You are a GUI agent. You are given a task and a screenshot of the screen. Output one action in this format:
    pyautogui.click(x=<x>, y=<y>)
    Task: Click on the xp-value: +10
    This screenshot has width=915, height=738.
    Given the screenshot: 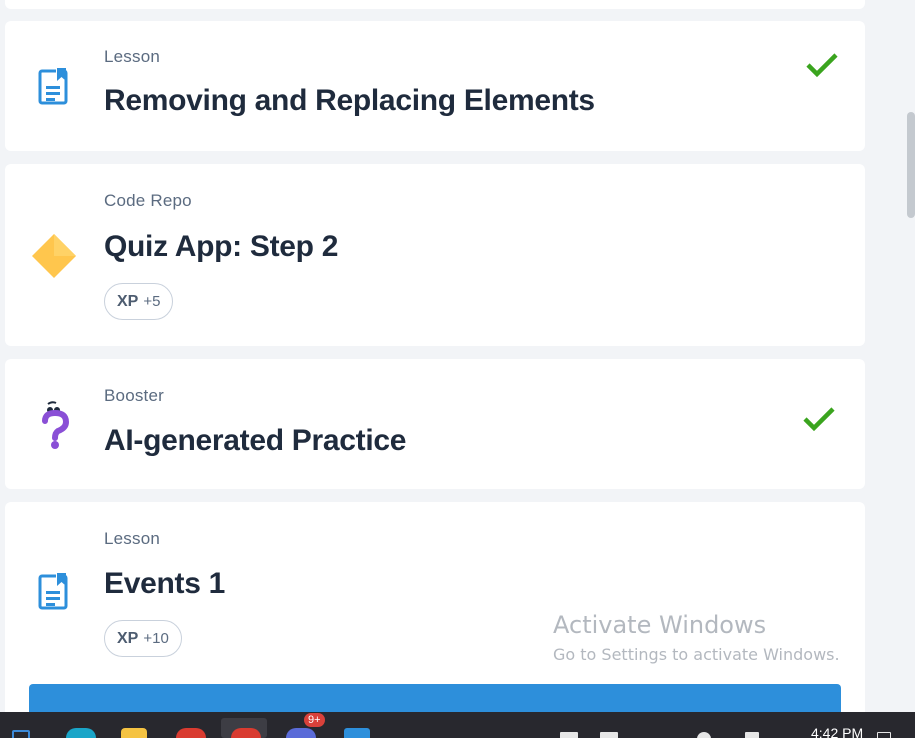 What is the action you would take?
    pyautogui.click(x=156, y=638)
    